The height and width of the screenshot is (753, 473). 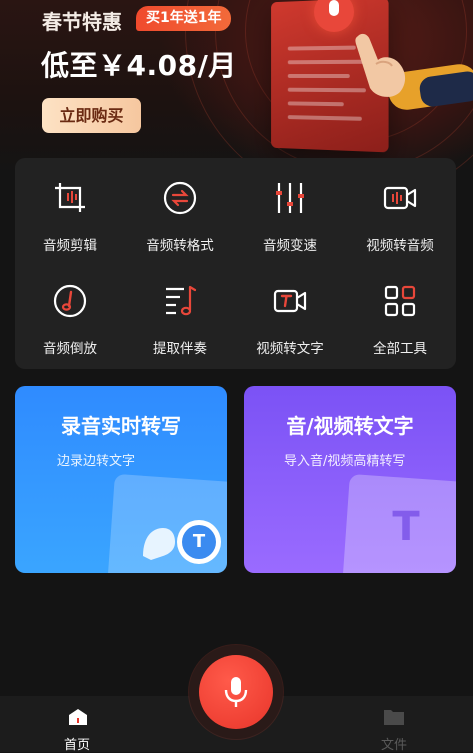 I want to click on tool-label: 音频转格式, so click(x=180, y=246).